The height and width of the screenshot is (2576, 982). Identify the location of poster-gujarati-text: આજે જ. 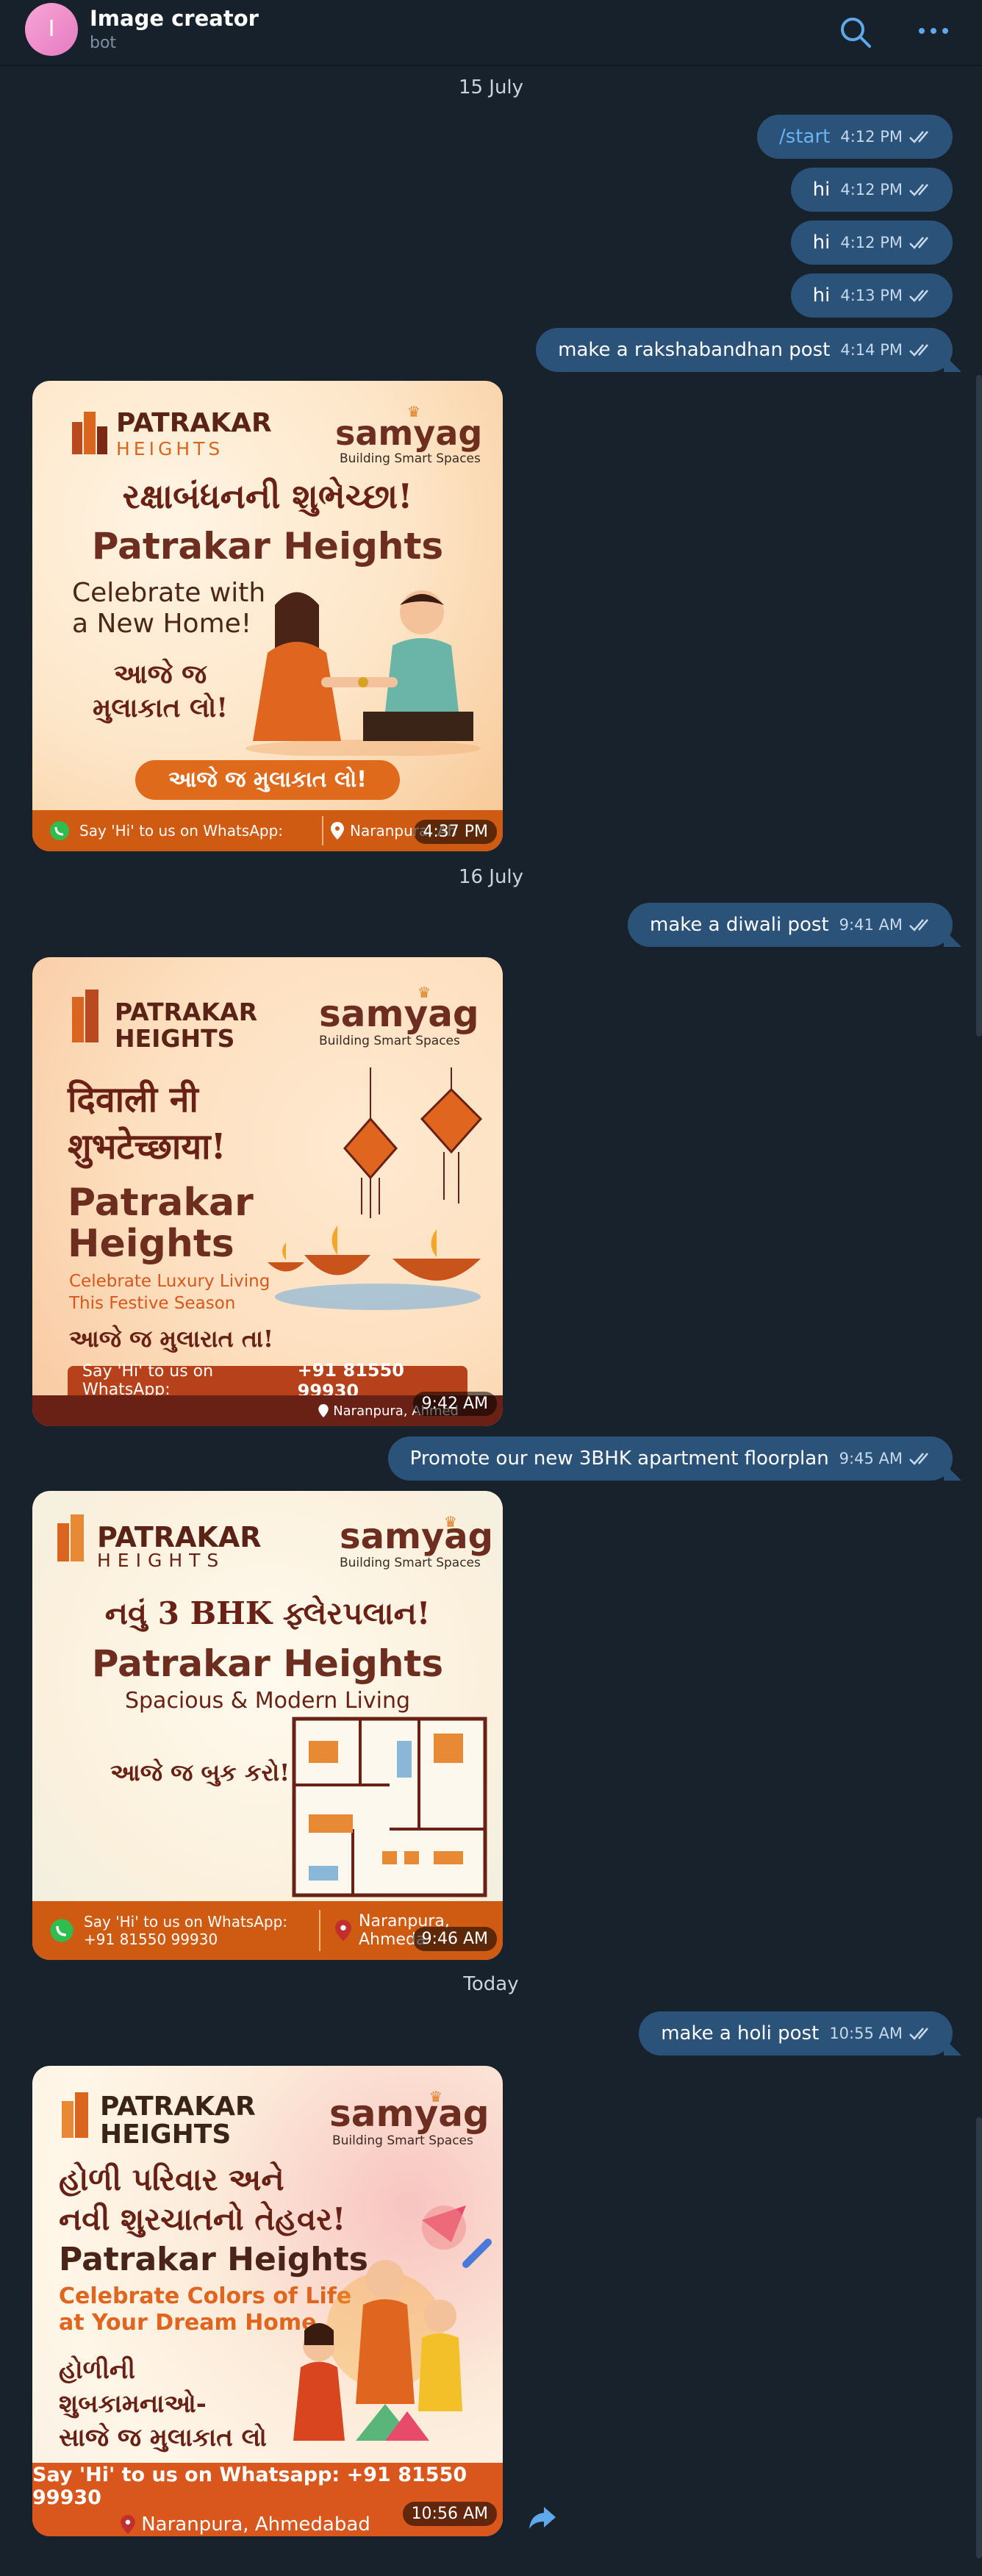
(160, 674).